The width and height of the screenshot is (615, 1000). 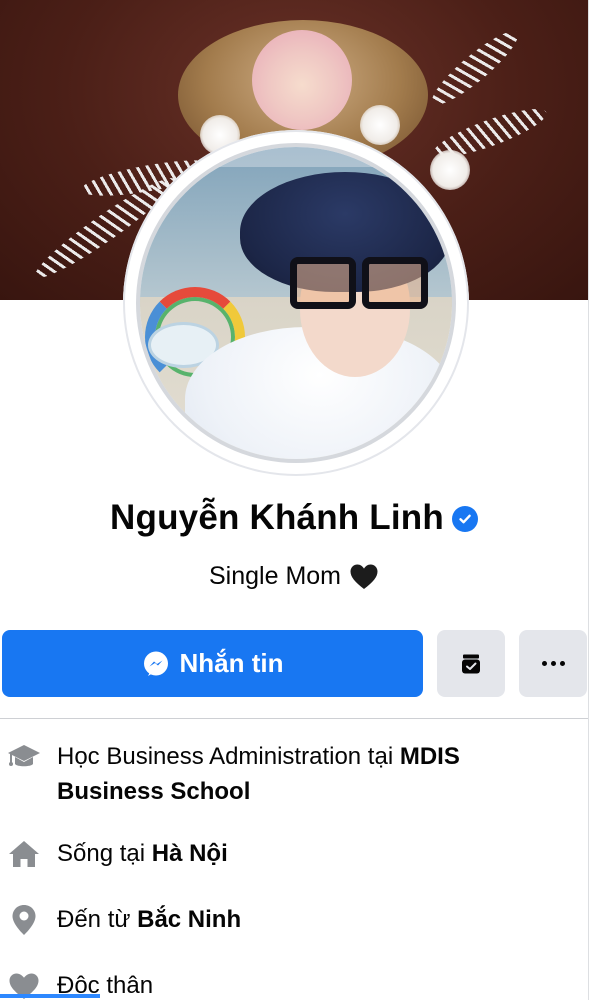 What do you see at coordinates (475, 68) in the screenshot?
I see `cover-fern-decoration` at bounding box center [475, 68].